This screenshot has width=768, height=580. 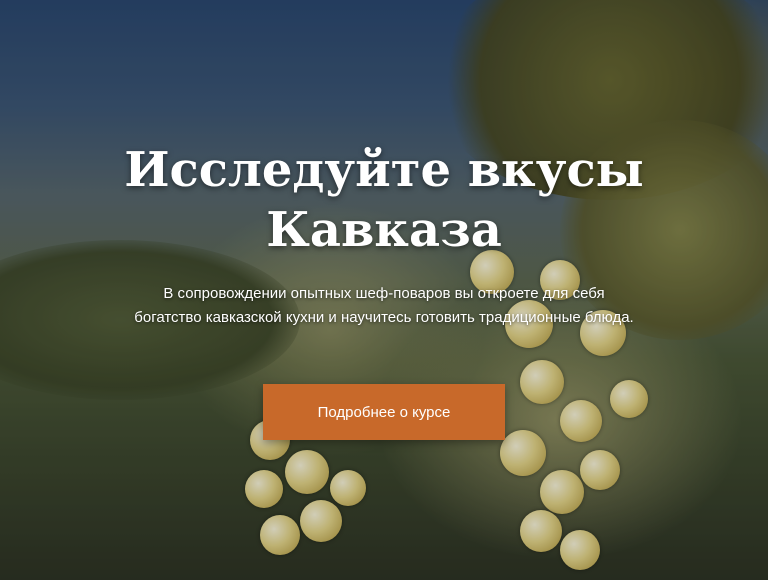 What do you see at coordinates (384, 412) in the screenshot?
I see `course-details-button: Подробнее о курсе` at bounding box center [384, 412].